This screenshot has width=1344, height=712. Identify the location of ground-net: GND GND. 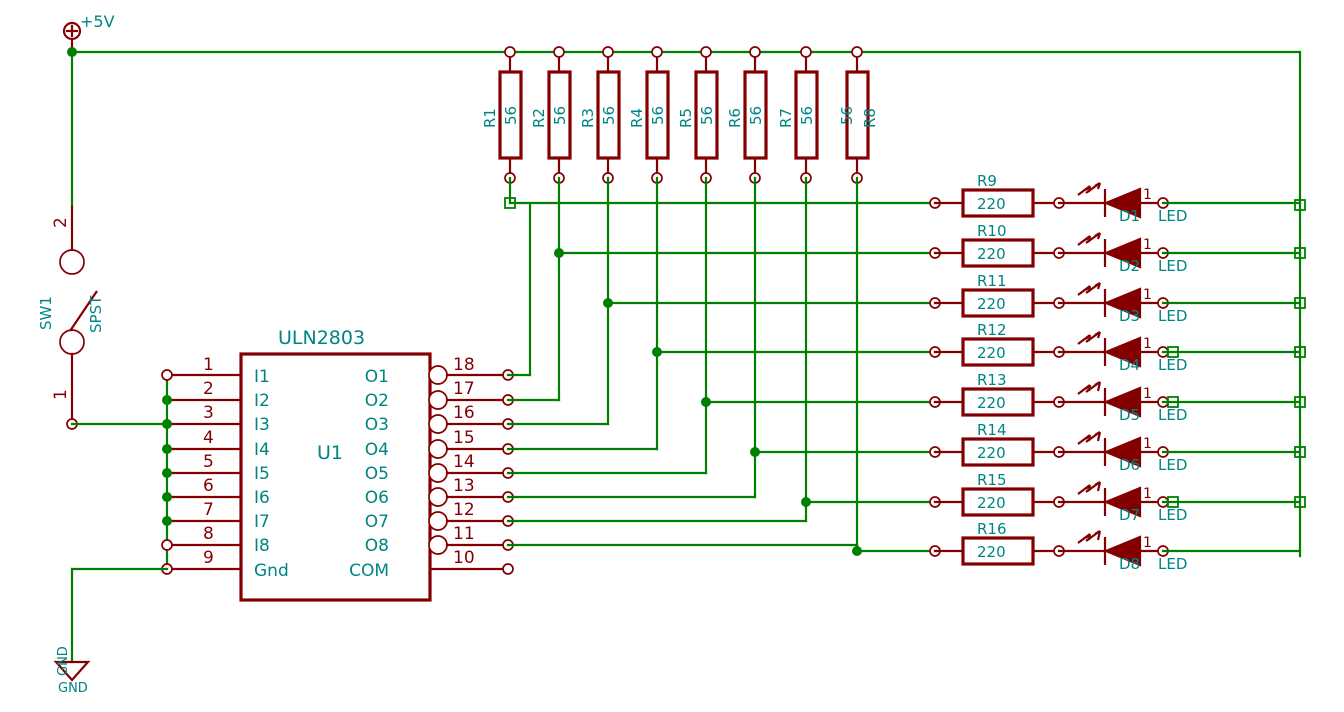
(111, 631).